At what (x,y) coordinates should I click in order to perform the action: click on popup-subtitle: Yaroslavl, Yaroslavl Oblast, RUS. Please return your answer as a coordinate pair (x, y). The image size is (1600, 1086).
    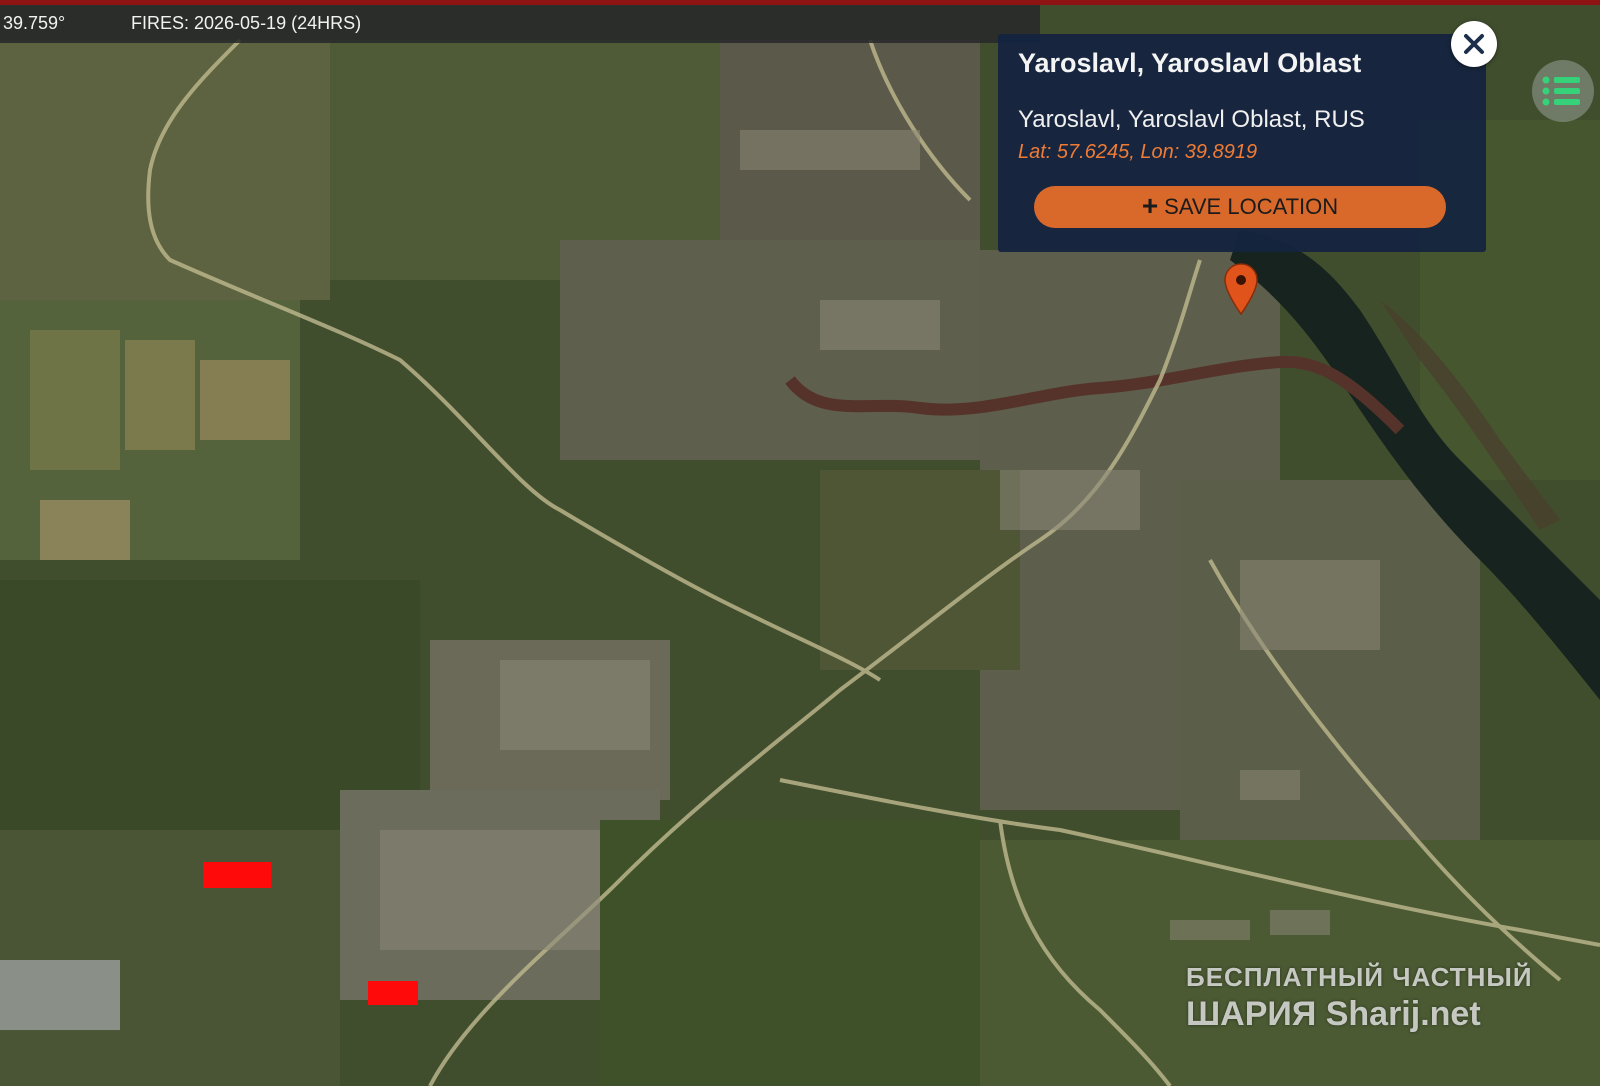
    Looking at the image, I should click on (1191, 119).